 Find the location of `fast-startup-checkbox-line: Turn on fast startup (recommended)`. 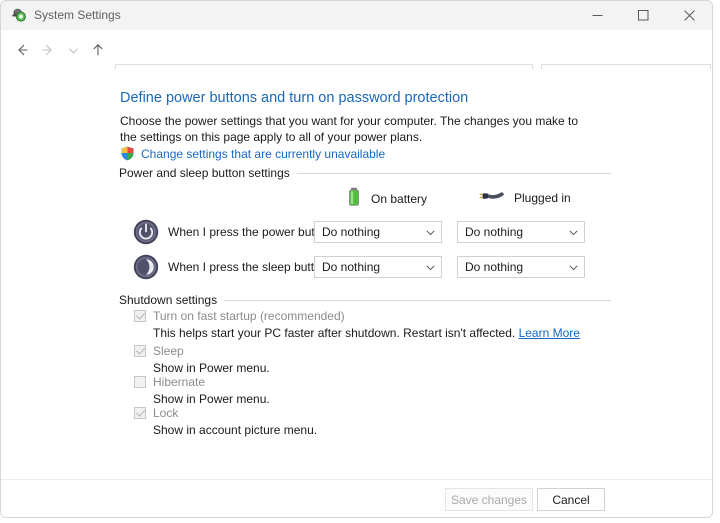

fast-startup-checkbox-line: Turn on fast startup (recommended) is located at coordinates (357, 316).